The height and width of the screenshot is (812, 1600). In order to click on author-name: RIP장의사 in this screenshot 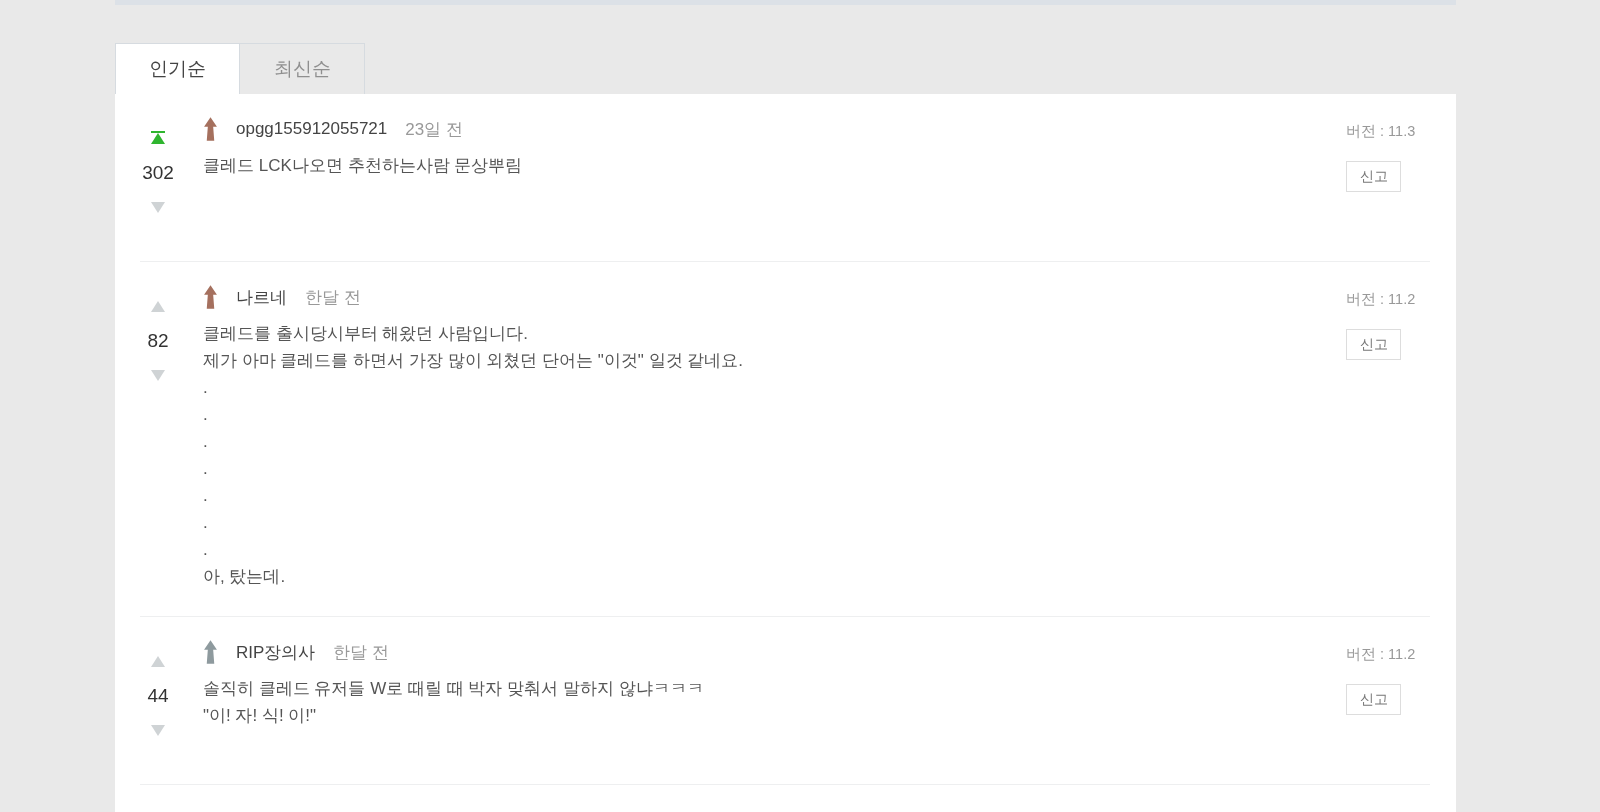, I will do `click(276, 652)`.